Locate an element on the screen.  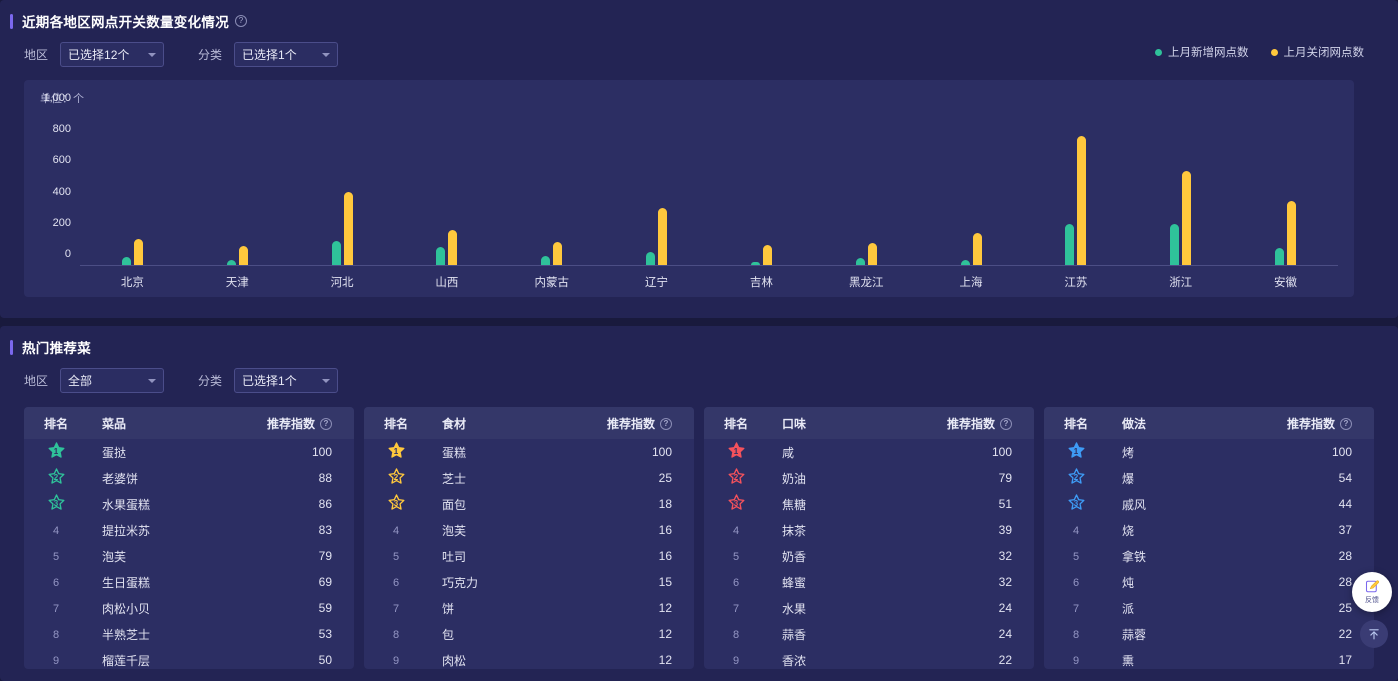
table-row: 3 戚风 44 is located at coordinates (1209, 504).